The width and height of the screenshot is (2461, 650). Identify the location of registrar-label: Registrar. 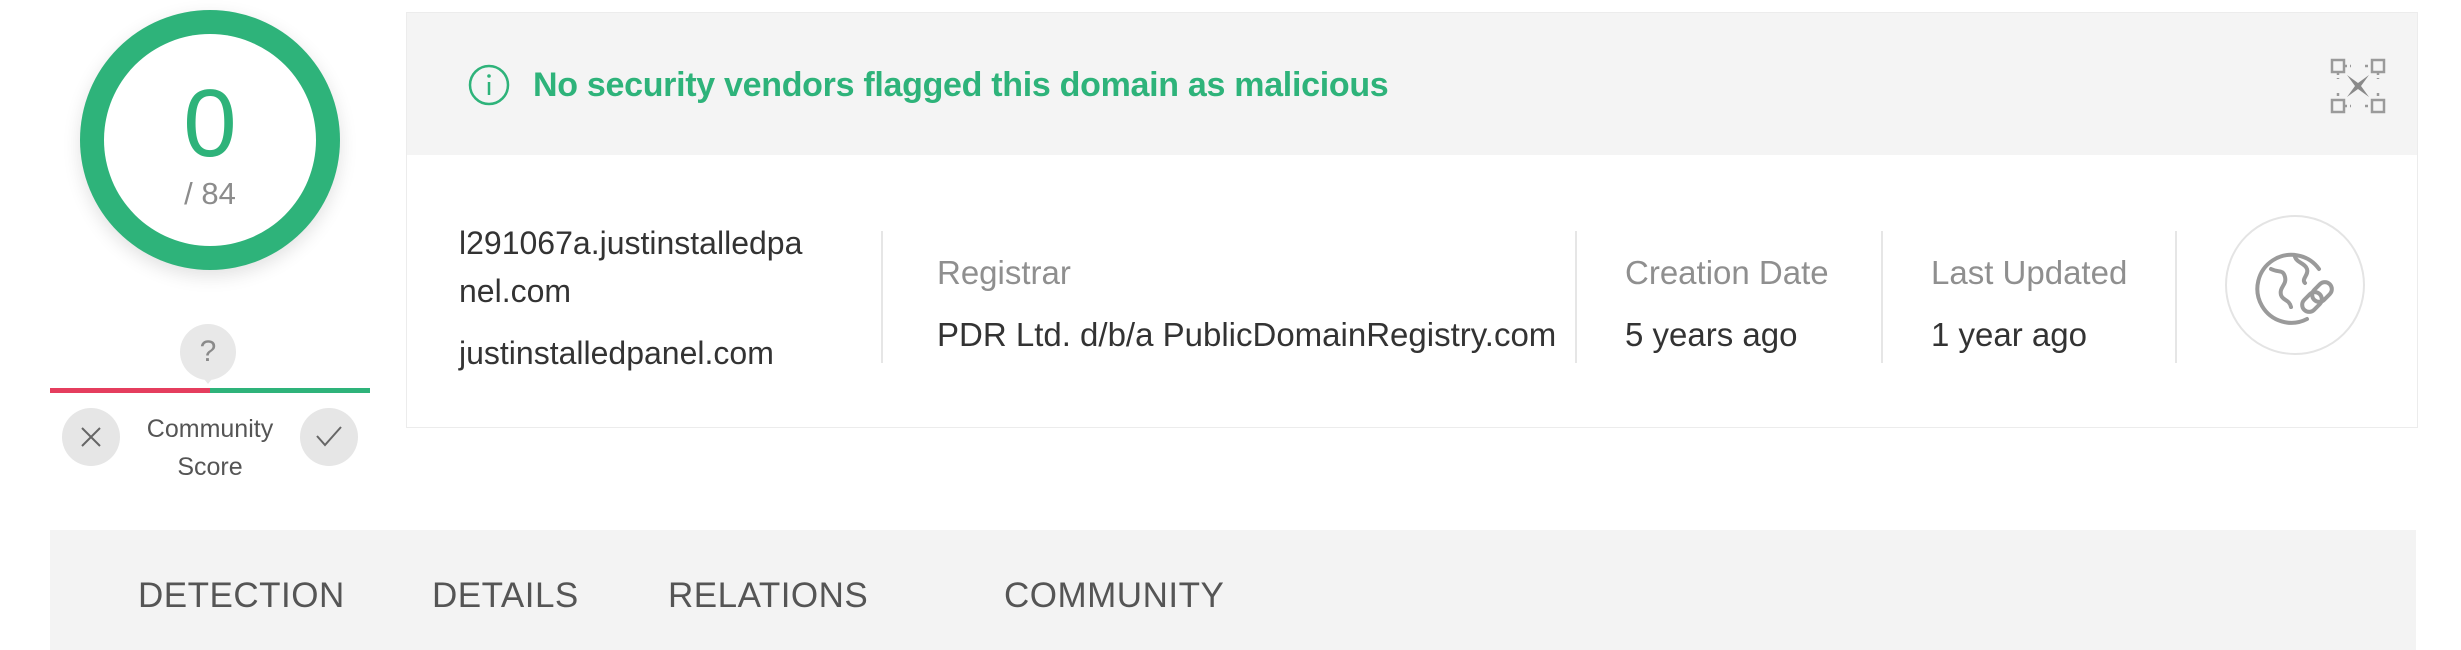
(1004, 272).